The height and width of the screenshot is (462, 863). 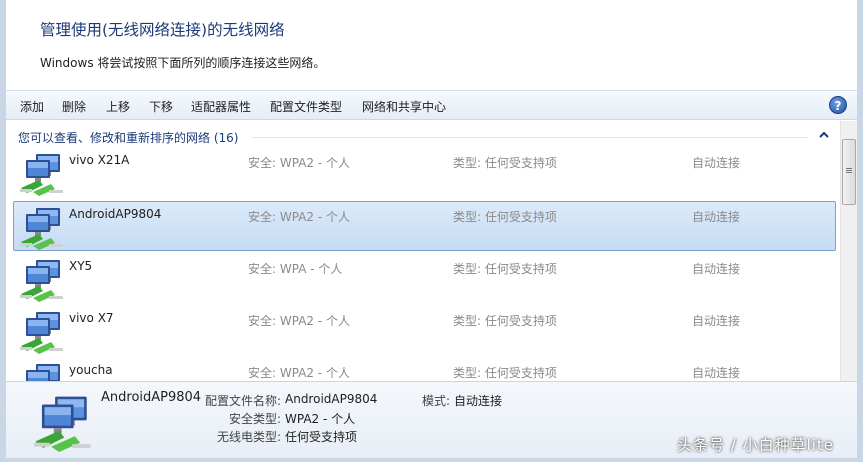 What do you see at coordinates (162, 30) in the screenshot?
I see `page-title: 管理使用(无线网络连接)的无线网络` at bounding box center [162, 30].